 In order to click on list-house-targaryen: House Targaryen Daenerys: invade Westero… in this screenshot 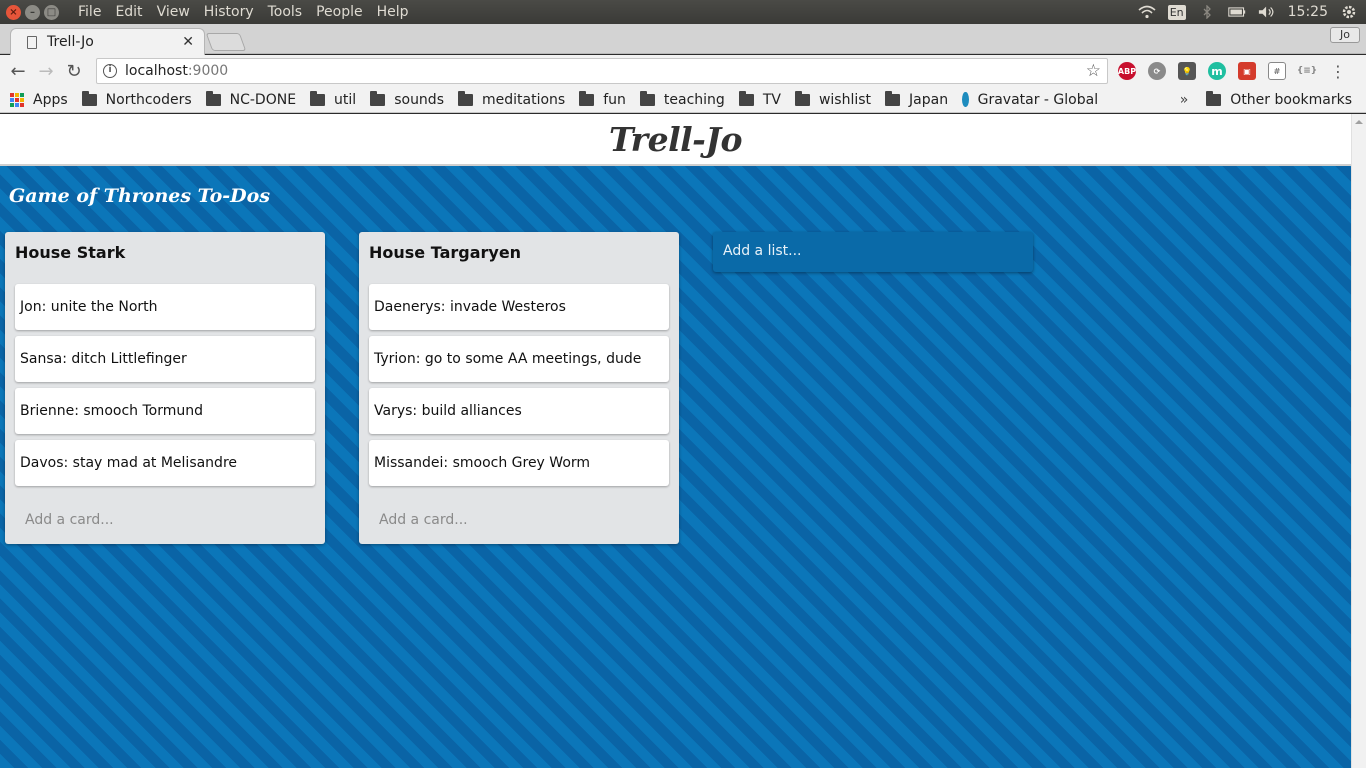, I will do `click(519, 388)`.